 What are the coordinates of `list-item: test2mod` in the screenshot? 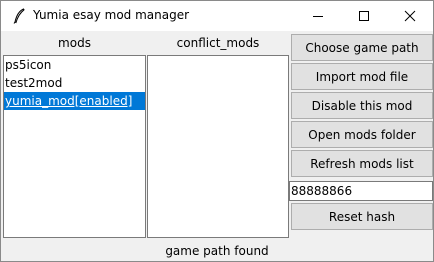 It's located at (74, 83).